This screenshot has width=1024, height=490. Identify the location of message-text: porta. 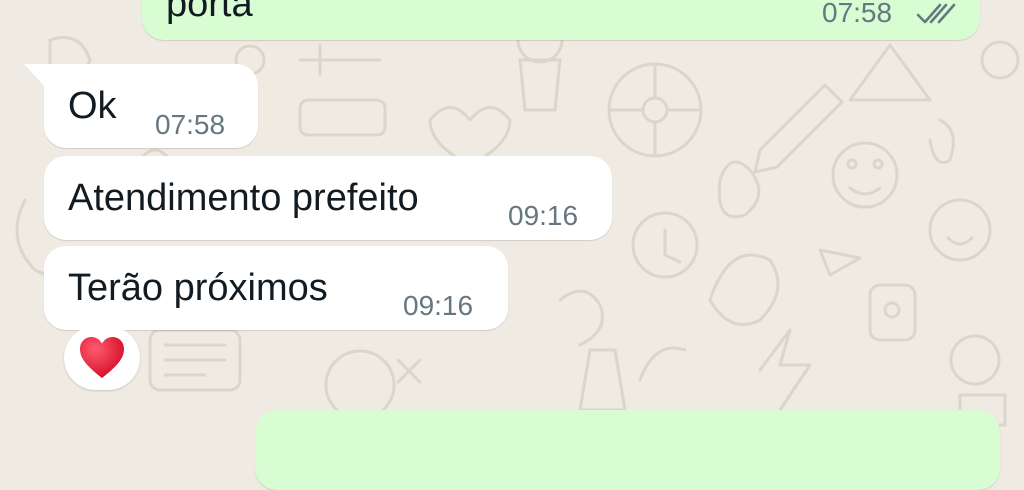
(209, 12).